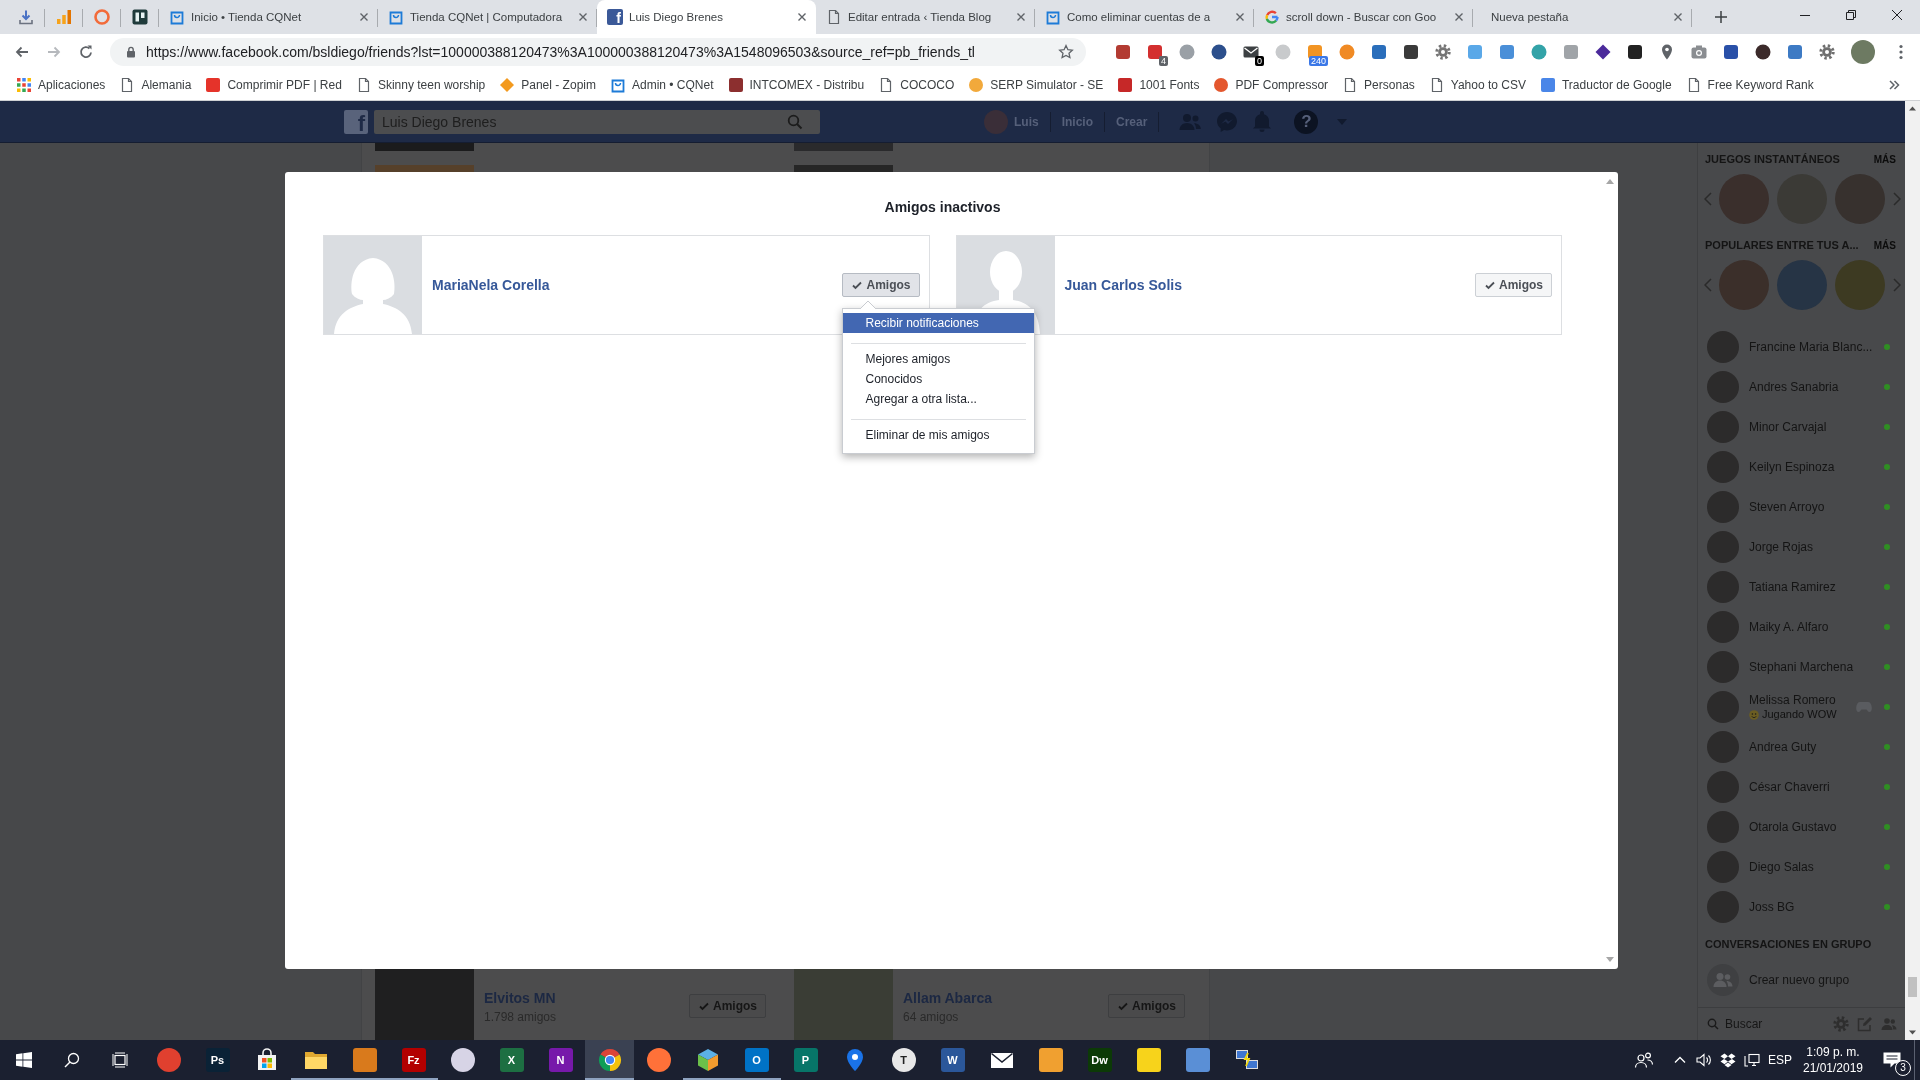 The height and width of the screenshot is (1080, 1920). Describe the element at coordinates (155, 84) in the screenshot. I see `bookmark: Alemania` at that location.